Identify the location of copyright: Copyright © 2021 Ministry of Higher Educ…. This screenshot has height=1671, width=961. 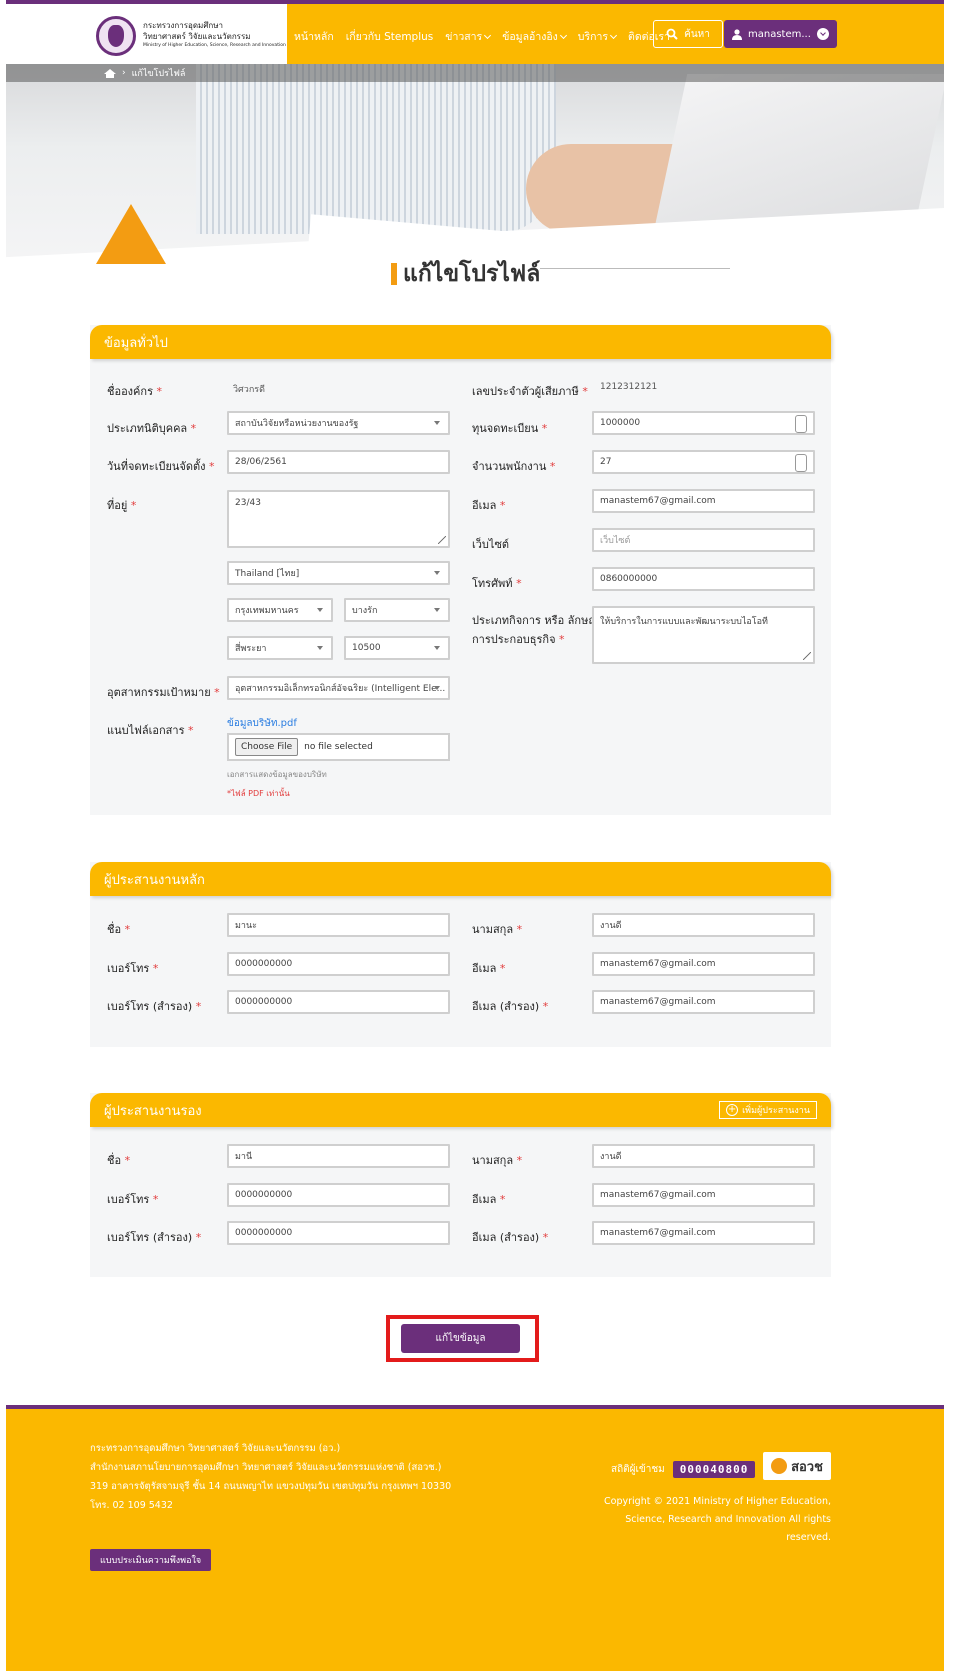
(717, 1519).